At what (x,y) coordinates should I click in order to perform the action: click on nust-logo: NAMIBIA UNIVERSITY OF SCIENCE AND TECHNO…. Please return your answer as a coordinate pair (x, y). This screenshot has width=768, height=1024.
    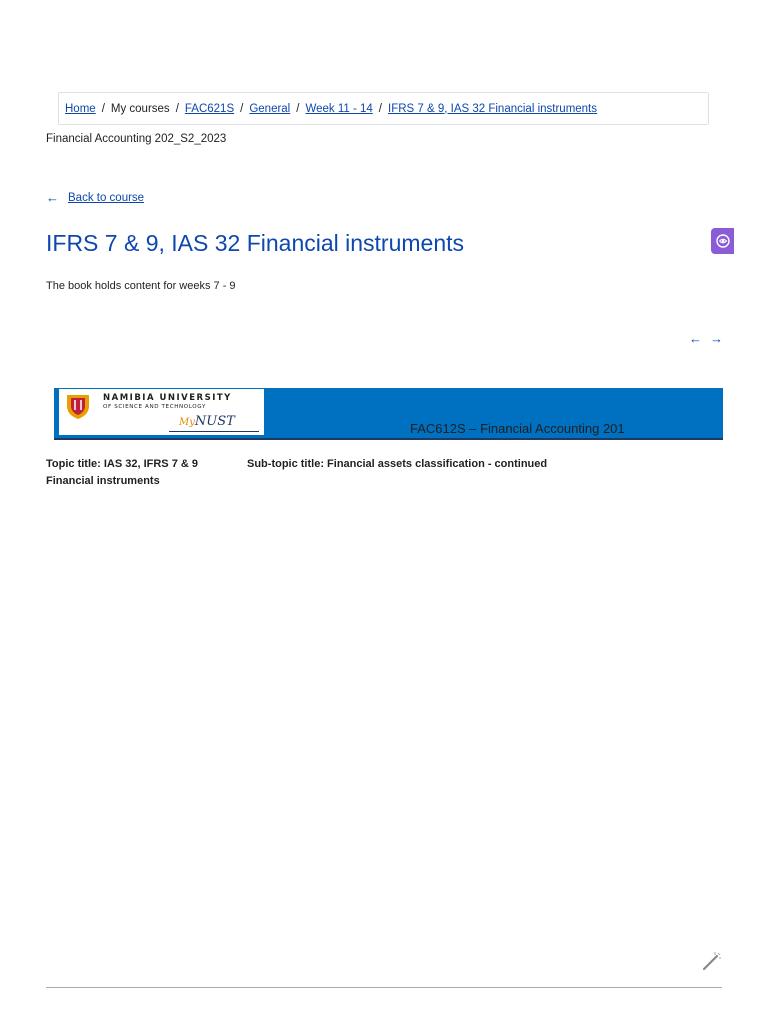
    Looking at the image, I should click on (161, 412).